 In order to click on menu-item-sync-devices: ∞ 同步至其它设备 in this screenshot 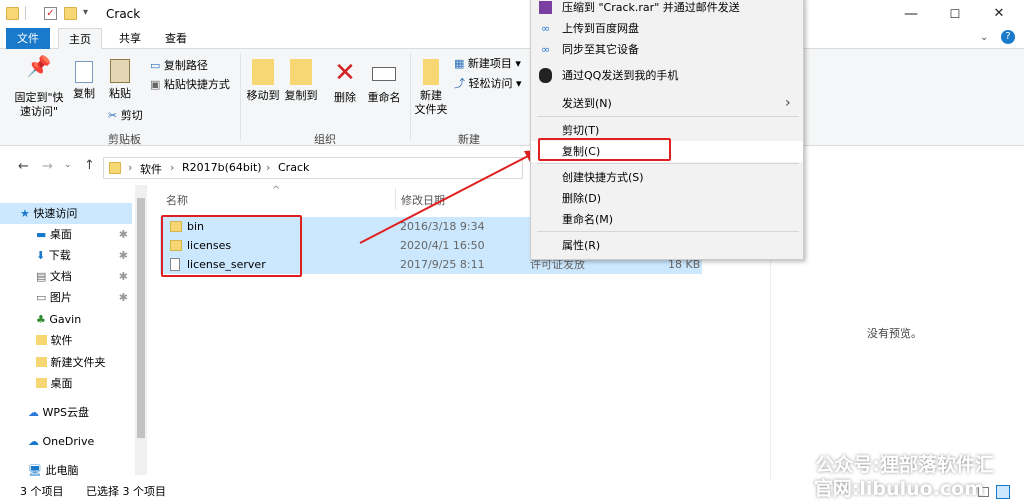, I will do `click(667, 49)`.